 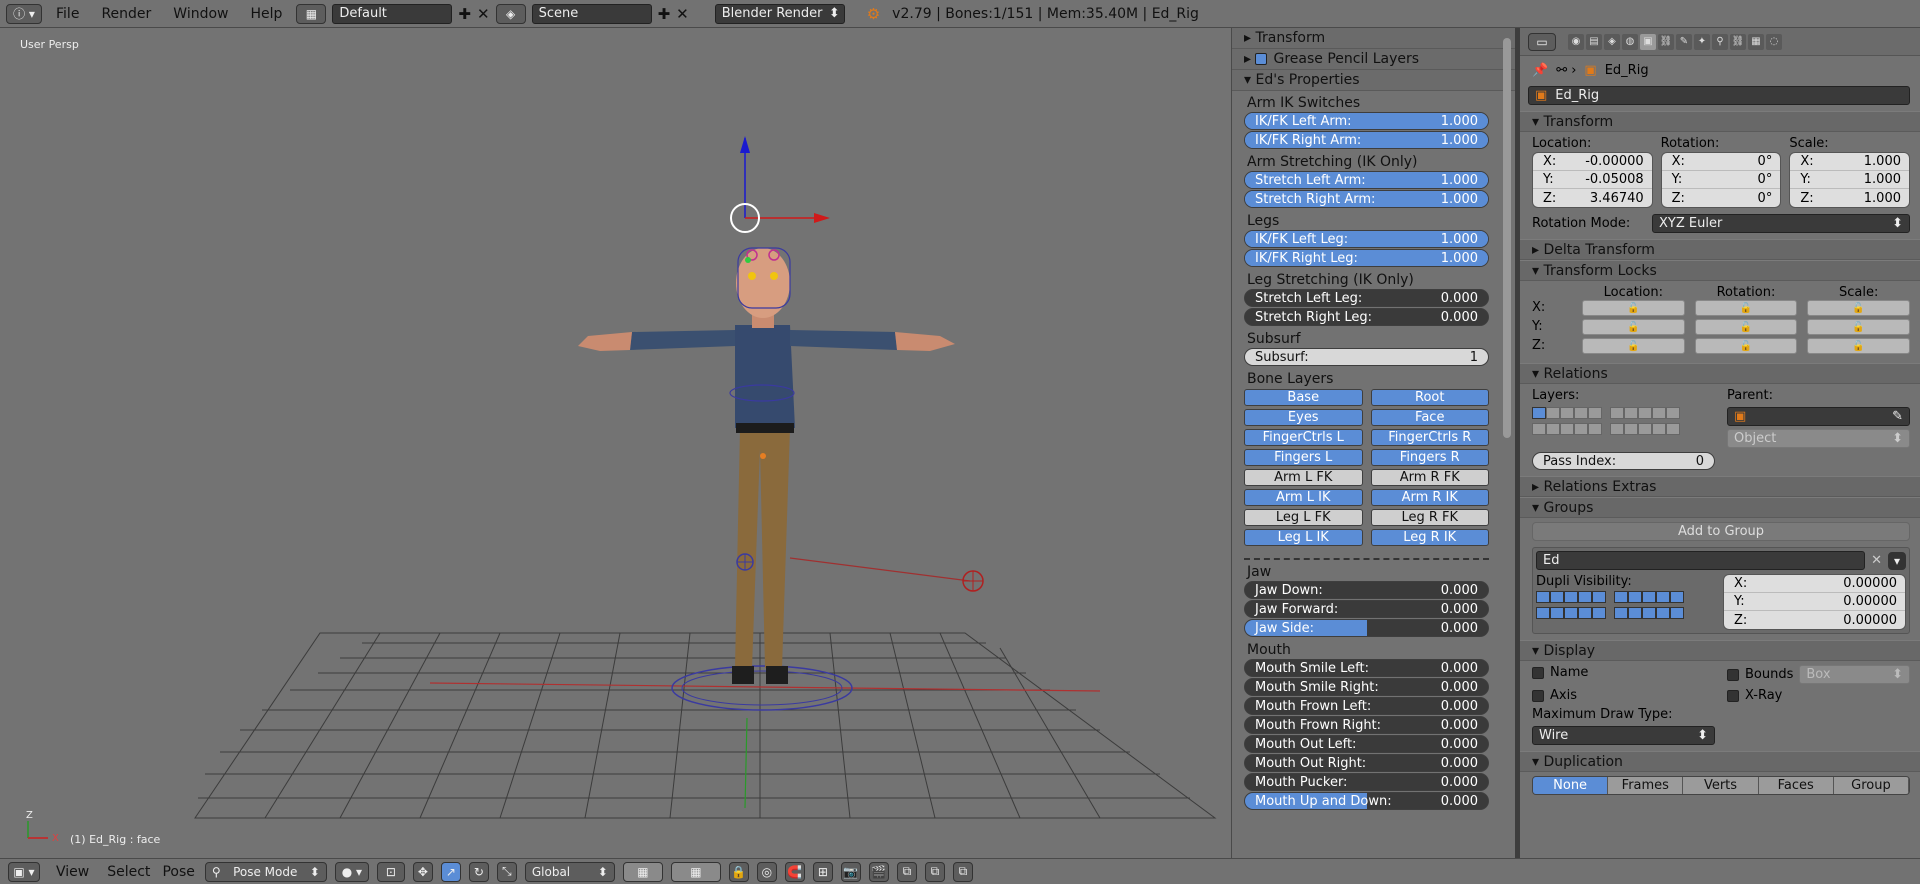 What do you see at coordinates (1366, 801) in the screenshot?
I see `mouth-slider: Mouth Up and Down: 0.000` at bounding box center [1366, 801].